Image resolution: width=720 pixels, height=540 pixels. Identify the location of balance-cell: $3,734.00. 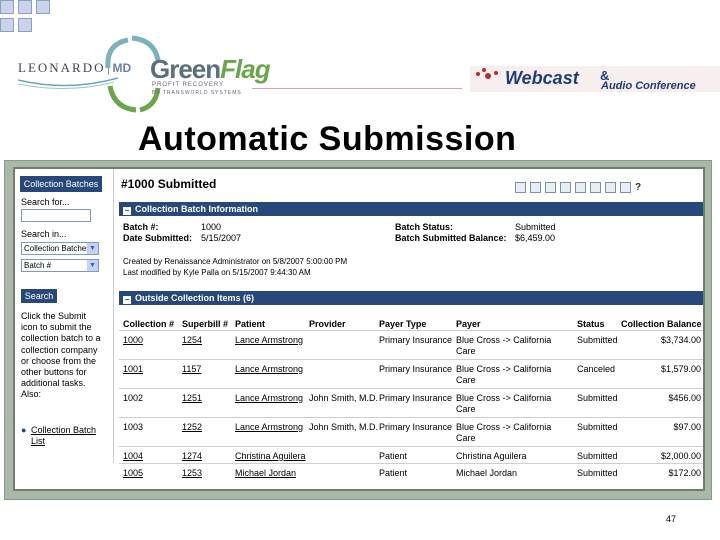
(680, 340).